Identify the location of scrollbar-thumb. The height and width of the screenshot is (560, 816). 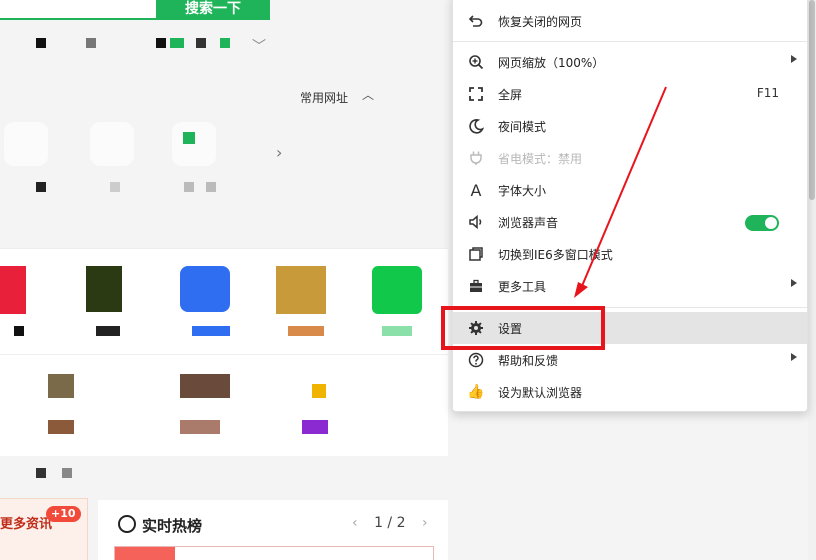
(812, 100).